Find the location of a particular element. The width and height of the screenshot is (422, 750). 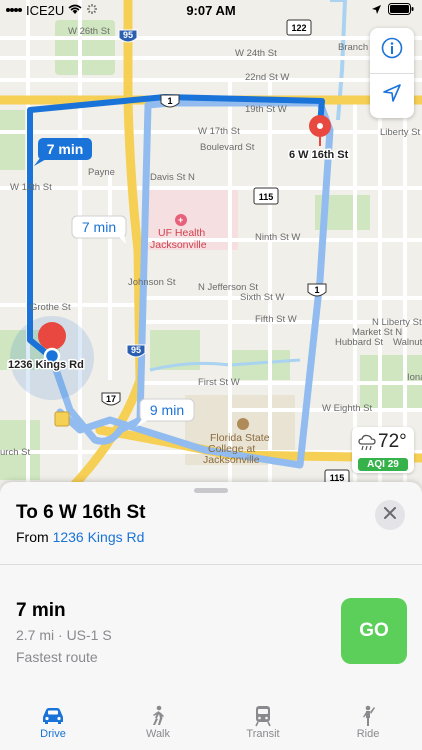

map-street-label: 19th St W is located at coordinates (266, 109).